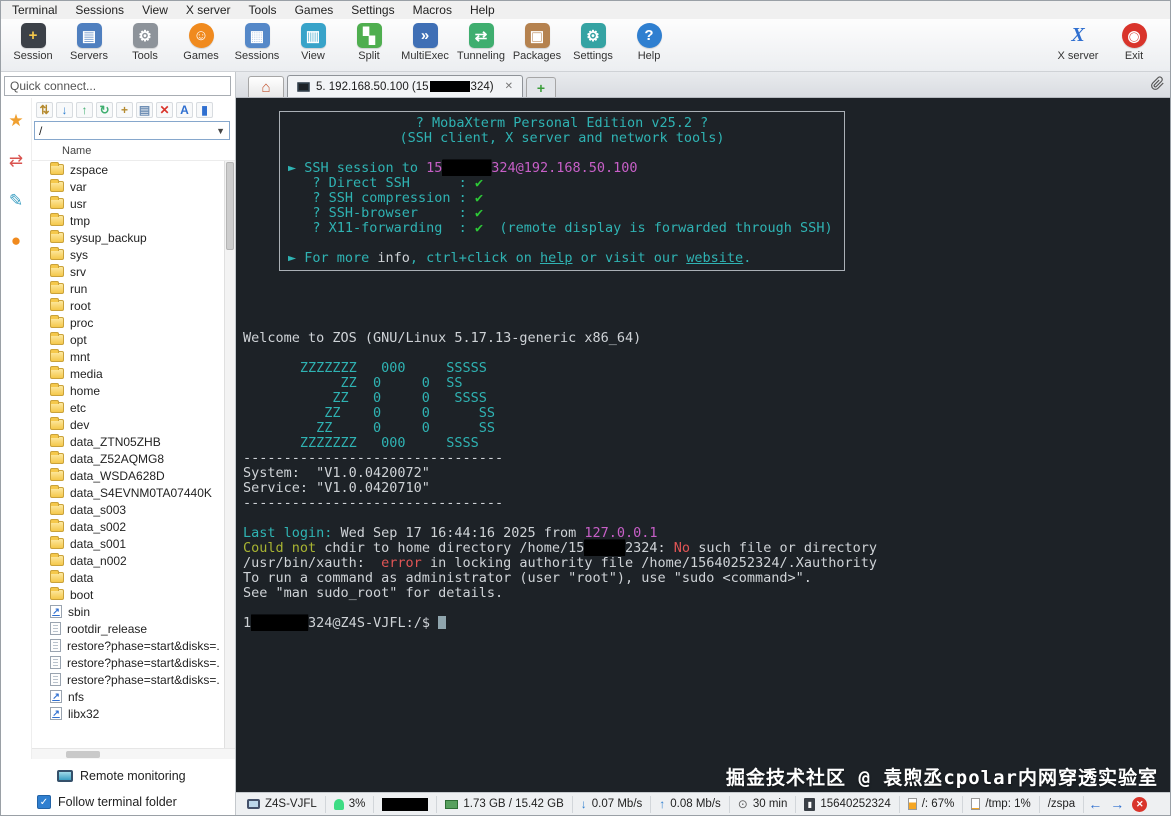 The image size is (1171, 816). I want to click on tree-item-sysup-backup: sysup_backup, so click(128, 237).